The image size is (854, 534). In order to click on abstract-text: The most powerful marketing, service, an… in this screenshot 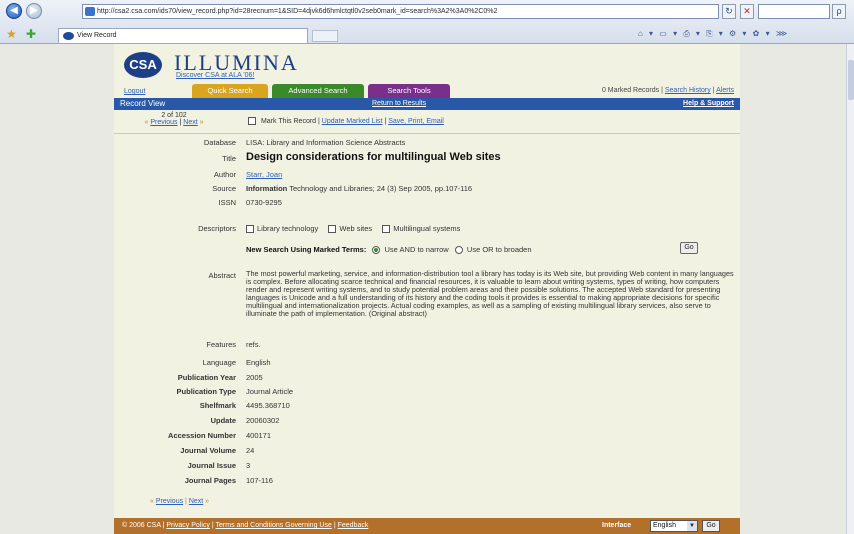, I will do `click(490, 294)`.